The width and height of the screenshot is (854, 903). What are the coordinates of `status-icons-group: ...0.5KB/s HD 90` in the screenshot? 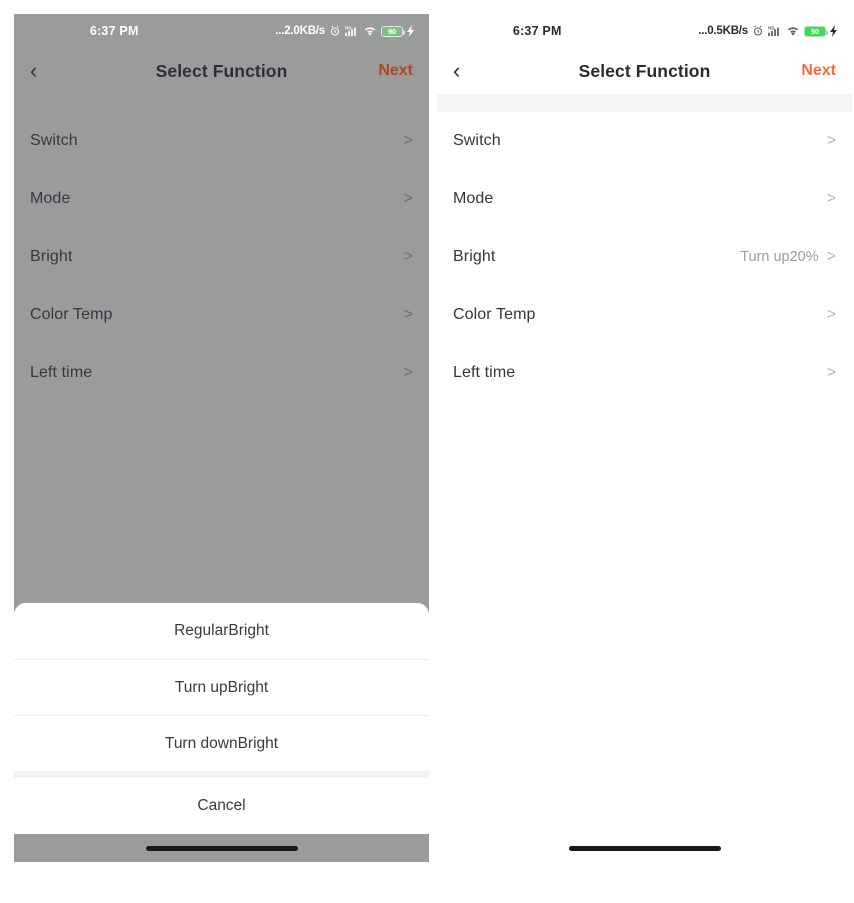 It's located at (768, 31).